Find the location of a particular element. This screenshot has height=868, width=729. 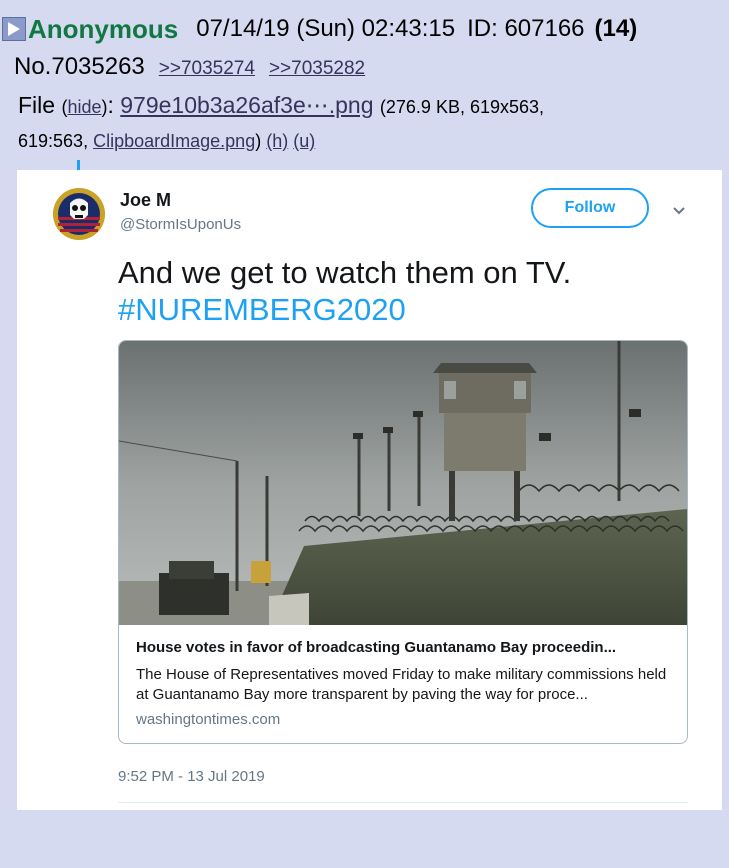

chevron-down-icon is located at coordinates (679, 212).